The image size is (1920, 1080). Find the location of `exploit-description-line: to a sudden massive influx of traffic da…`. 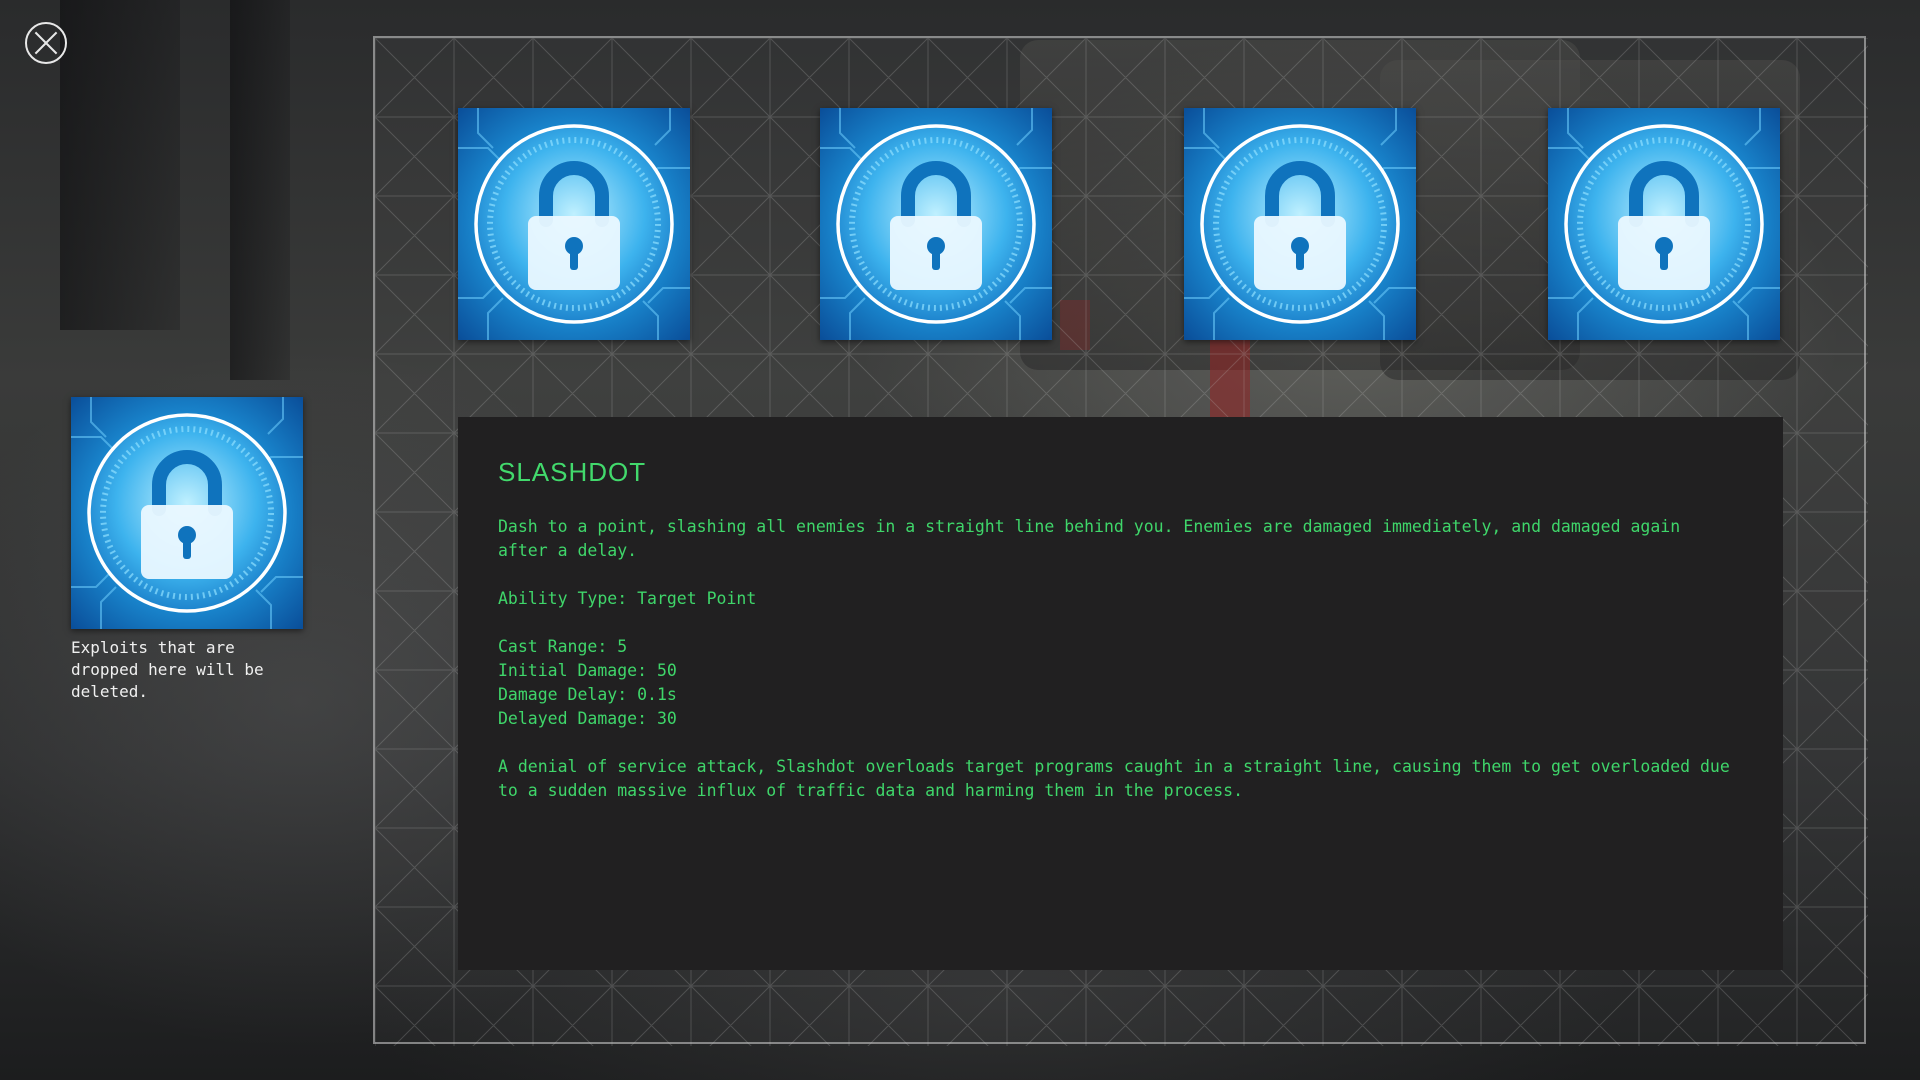

exploit-description-line: to a sudden massive influx of traffic da… is located at coordinates (871, 790).